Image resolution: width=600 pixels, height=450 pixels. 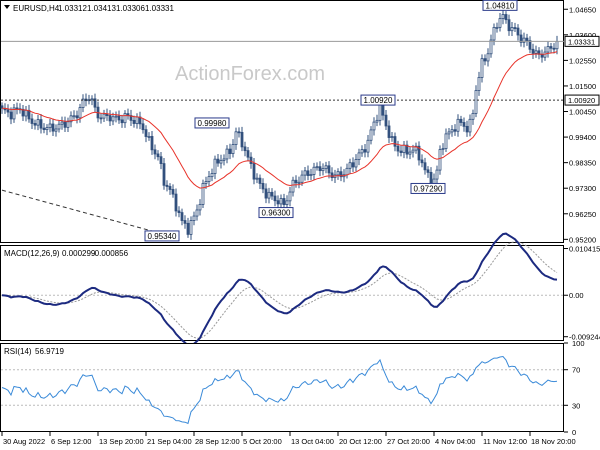 I want to click on price-annotation: 1.00920, so click(x=378, y=100).